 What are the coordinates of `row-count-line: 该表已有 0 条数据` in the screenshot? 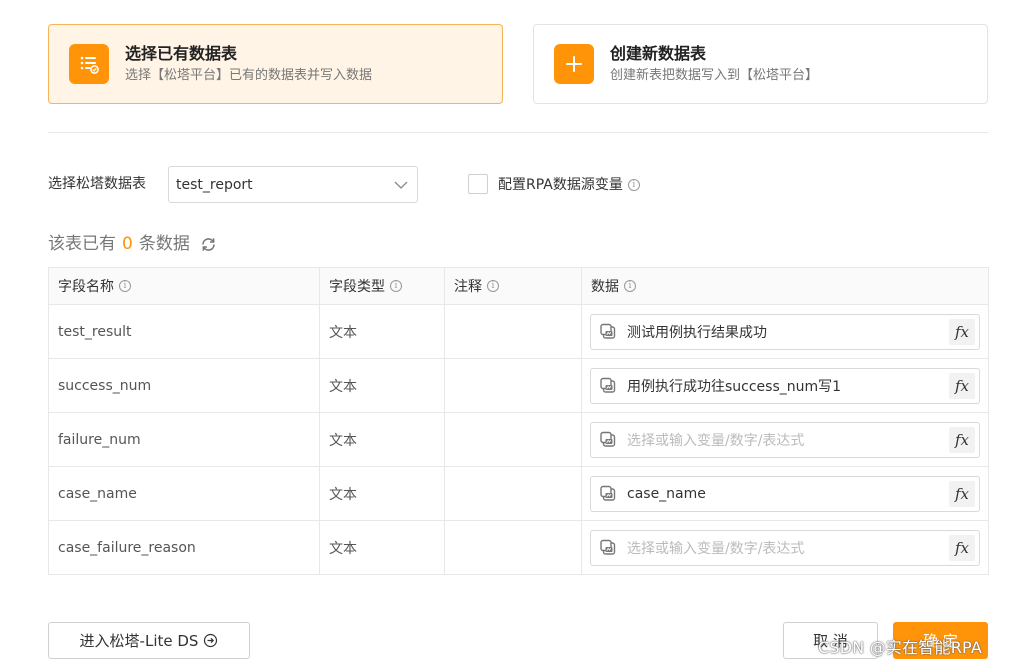 It's located at (132, 244).